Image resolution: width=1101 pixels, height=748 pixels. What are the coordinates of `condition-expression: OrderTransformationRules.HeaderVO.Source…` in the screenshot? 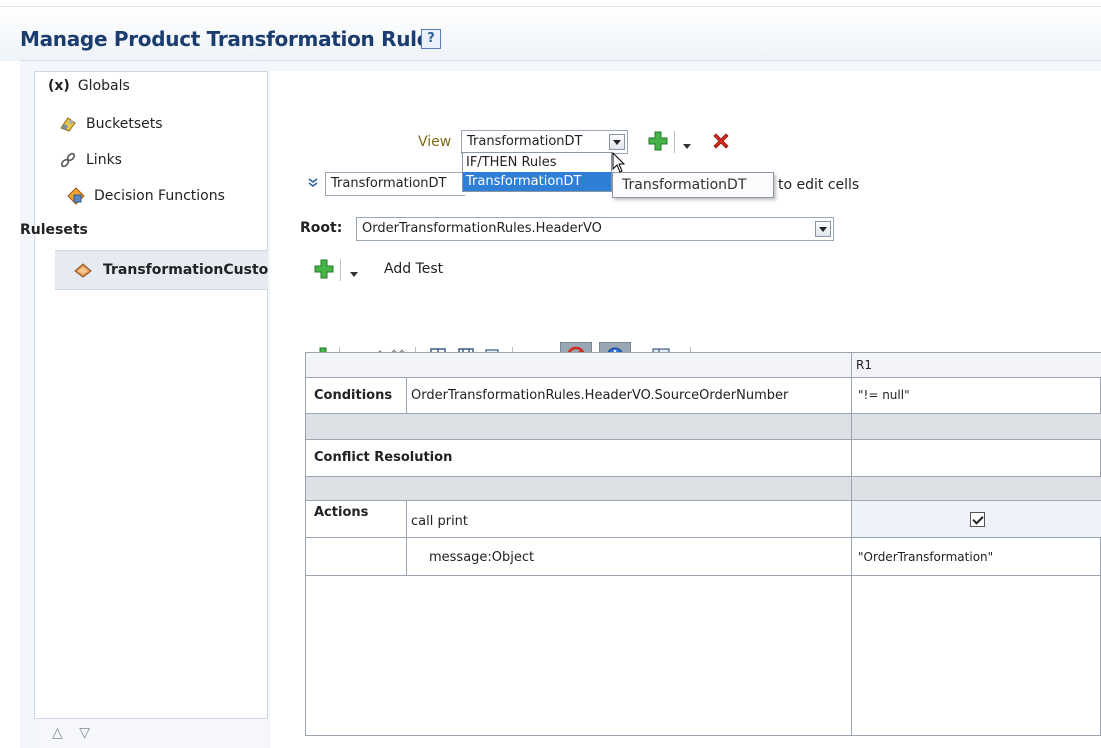 It's located at (629, 395).